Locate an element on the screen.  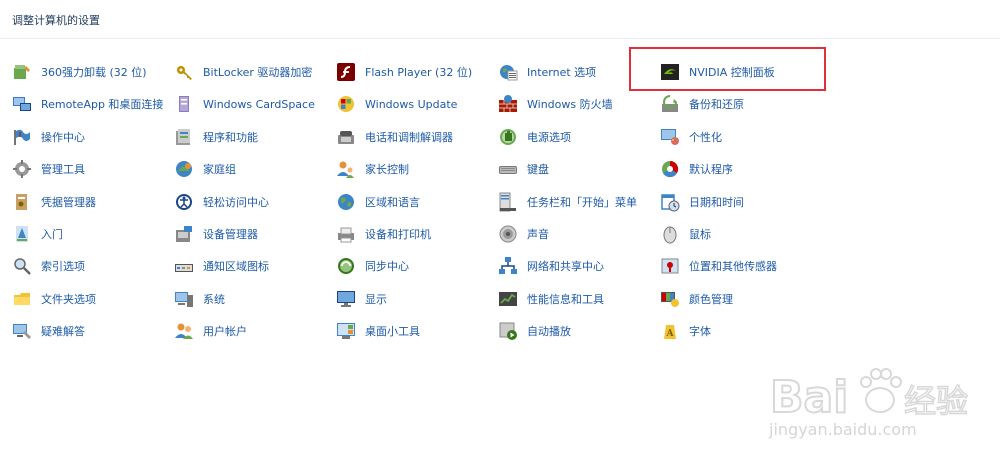
control-panel-item-display-monitor: 显示 is located at coordinates (361, 299).